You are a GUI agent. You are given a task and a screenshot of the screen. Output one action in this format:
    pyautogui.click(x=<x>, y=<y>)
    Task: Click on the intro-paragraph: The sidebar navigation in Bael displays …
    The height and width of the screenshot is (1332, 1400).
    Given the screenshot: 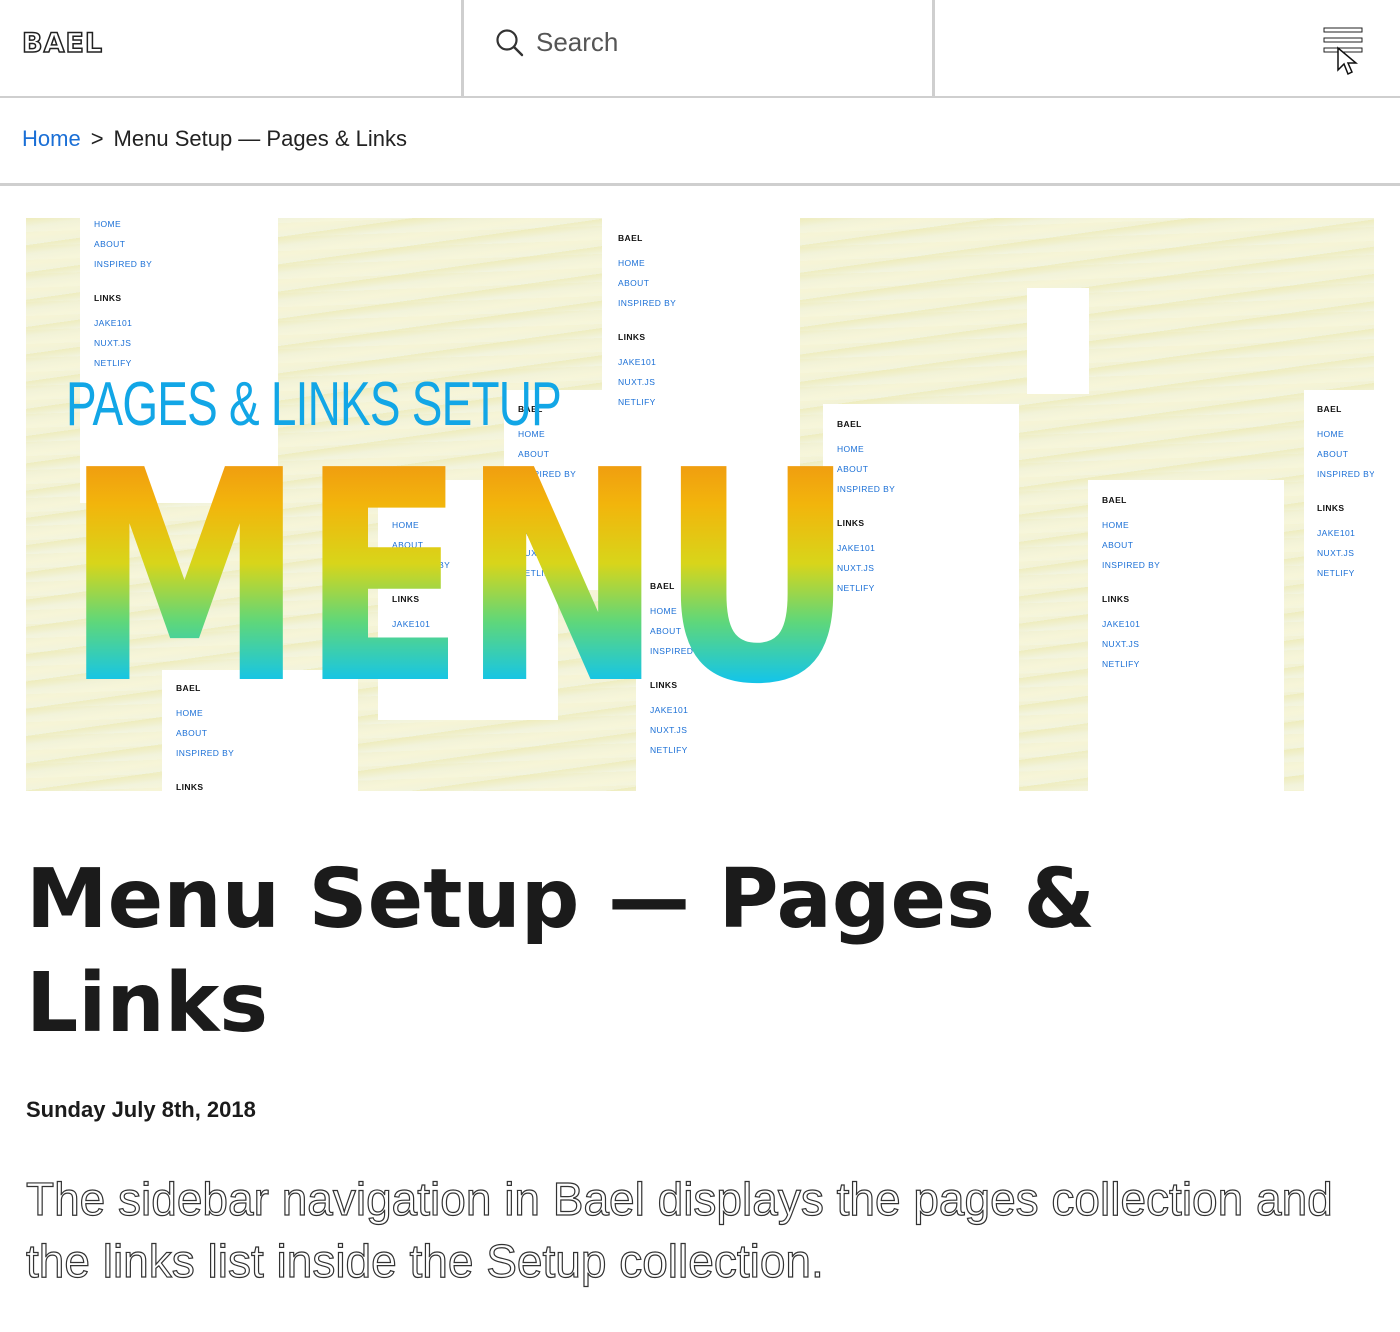 What is the action you would take?
    pyautogui.click(x=679, y=1229)
    